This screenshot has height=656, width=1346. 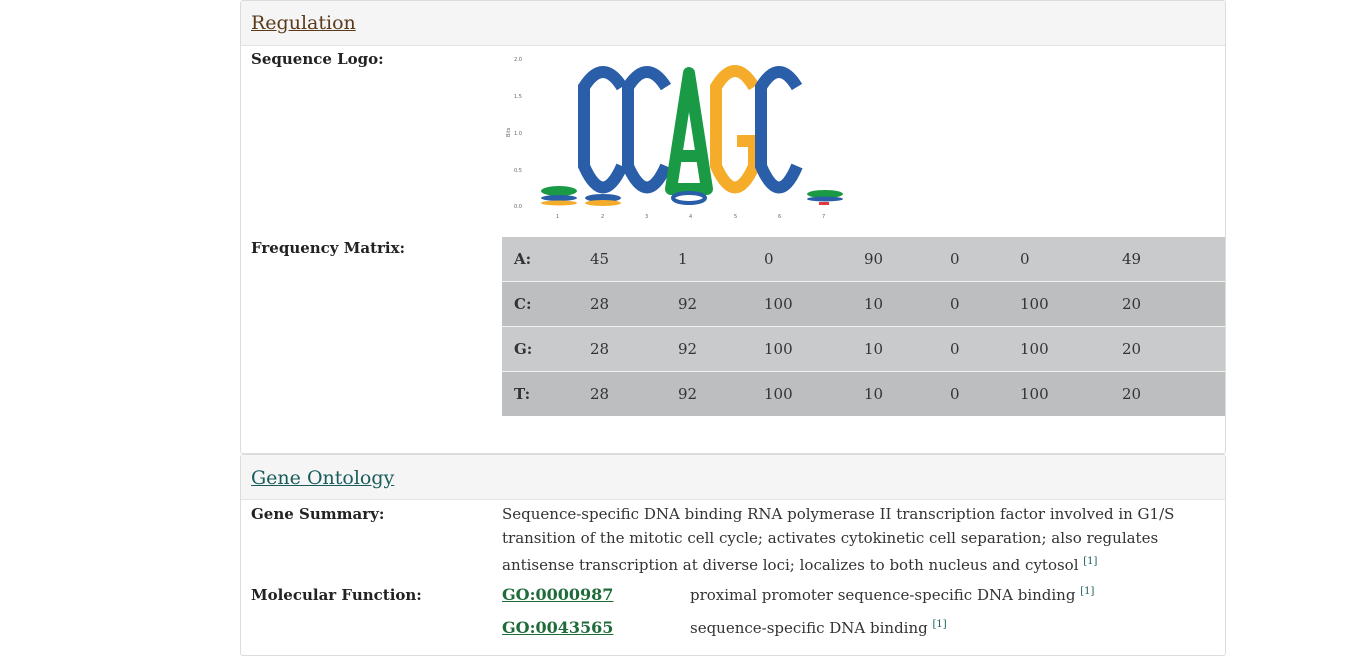 What do you see at coordinates (907, 259) in the screenshot?
I see `matrix-cell: 90` at bounding box center [907, 259].